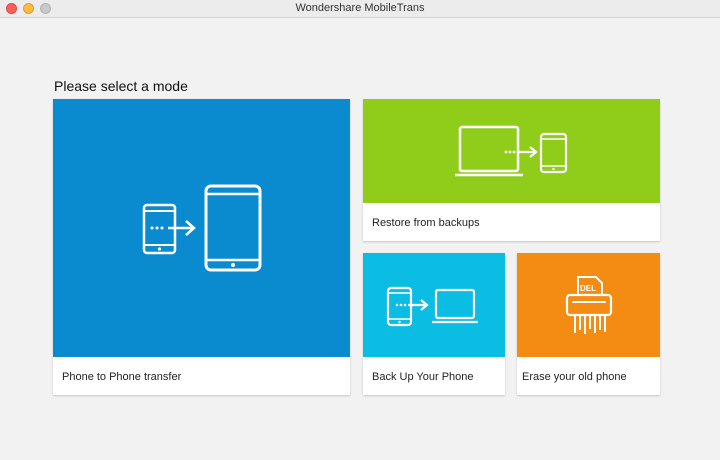 This screenshot has width=720, height=460. What do you see at coordinates (122, 377) in the screenshot?
I see `phone-to-phone-label: Phone to Phone transfer` at bounding box center [122, 377].